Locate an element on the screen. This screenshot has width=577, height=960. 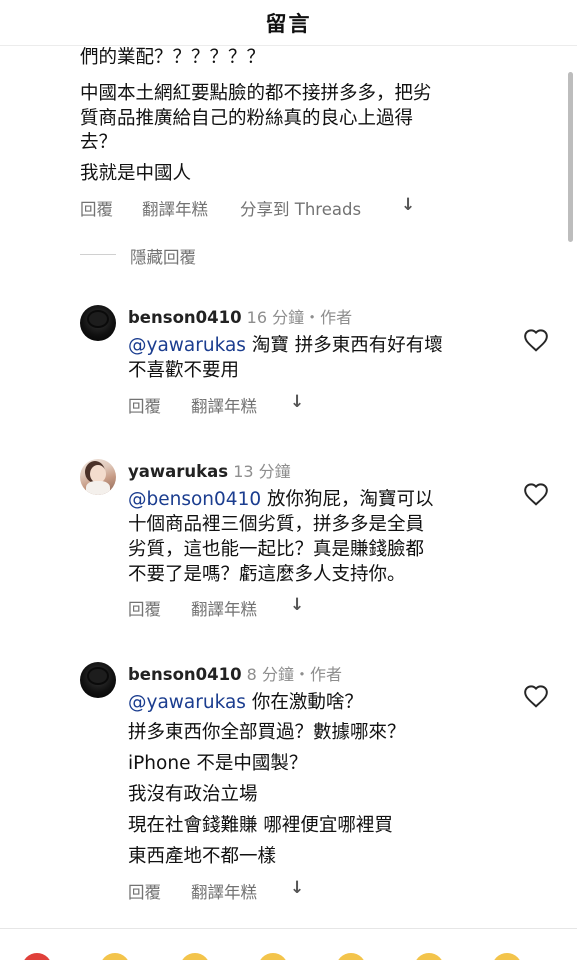
comment-text-line: @yawarukas 你在激動啥？ is located at coordinates (245, 703).